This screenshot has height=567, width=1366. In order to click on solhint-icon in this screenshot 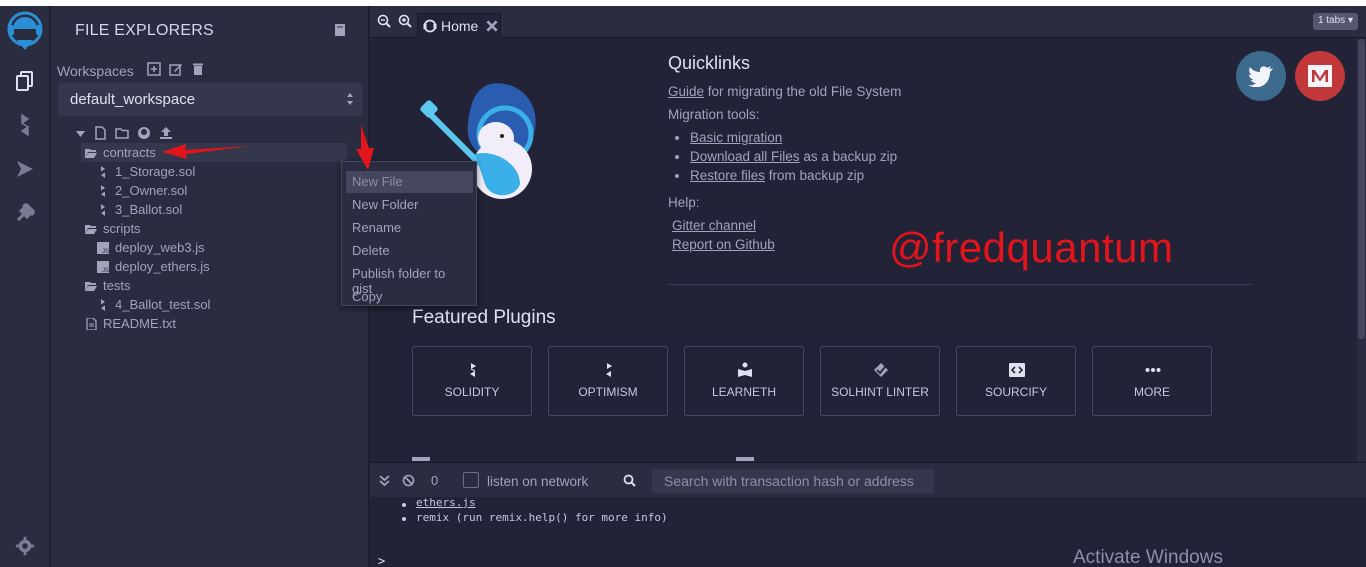, I will do `click(881, 370)`.